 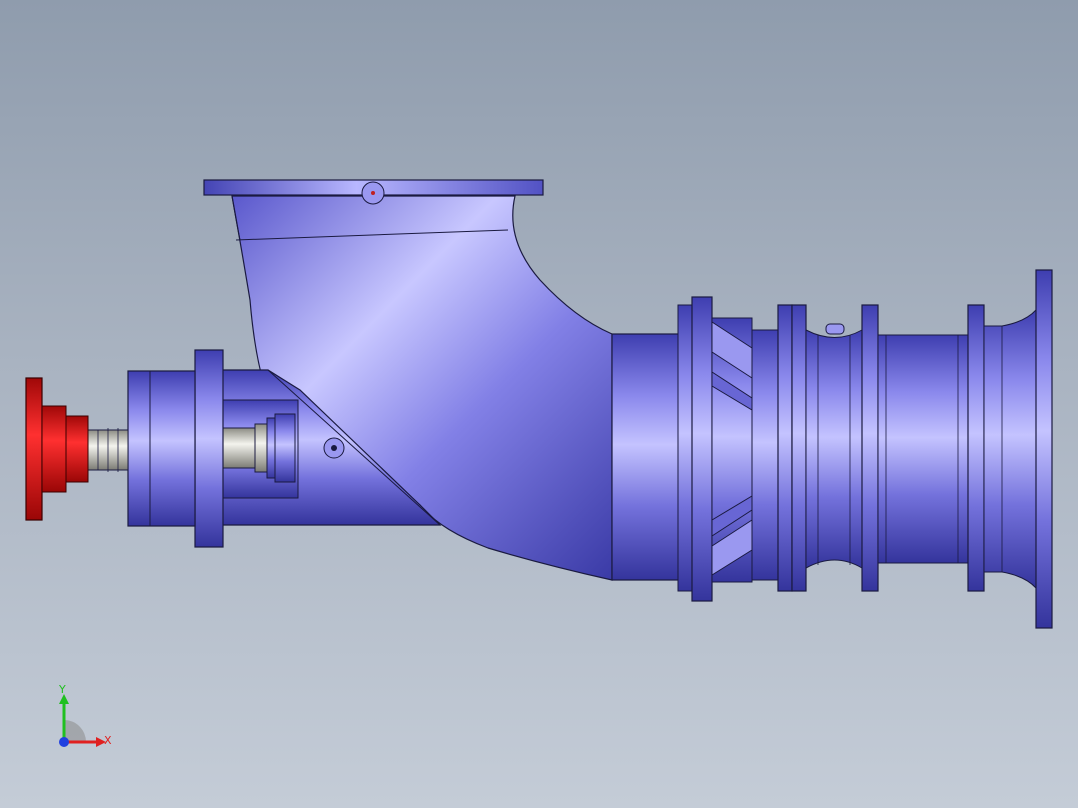 I want to click on outlet-bell, so click(x=1010, y=449).